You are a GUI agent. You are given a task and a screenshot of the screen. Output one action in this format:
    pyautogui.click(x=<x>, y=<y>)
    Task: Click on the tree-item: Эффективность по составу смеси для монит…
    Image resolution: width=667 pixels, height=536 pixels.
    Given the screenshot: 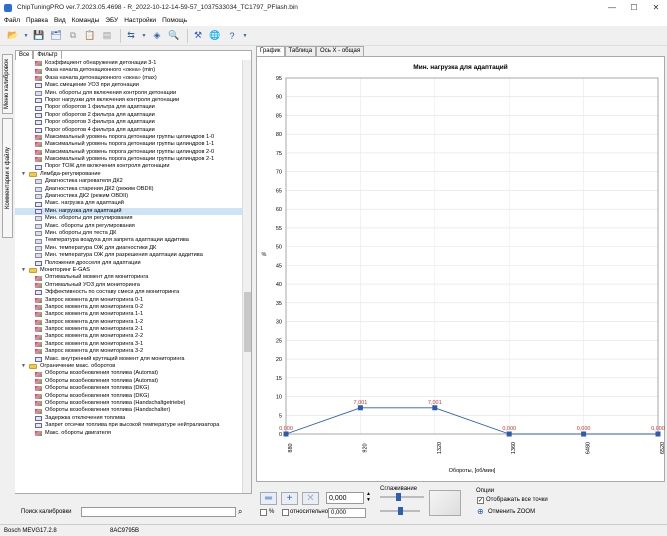 What is the action you would take?
    pyautogui.click(x=128, y=292)
    